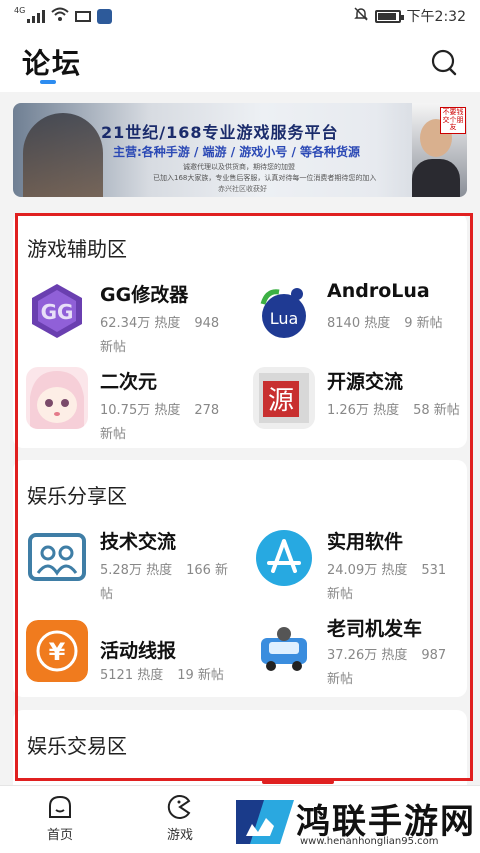 The image size is (480, 853). Describe the element at coordinates (389, 16) in the screenshot. I see `battery-icon` at that location.